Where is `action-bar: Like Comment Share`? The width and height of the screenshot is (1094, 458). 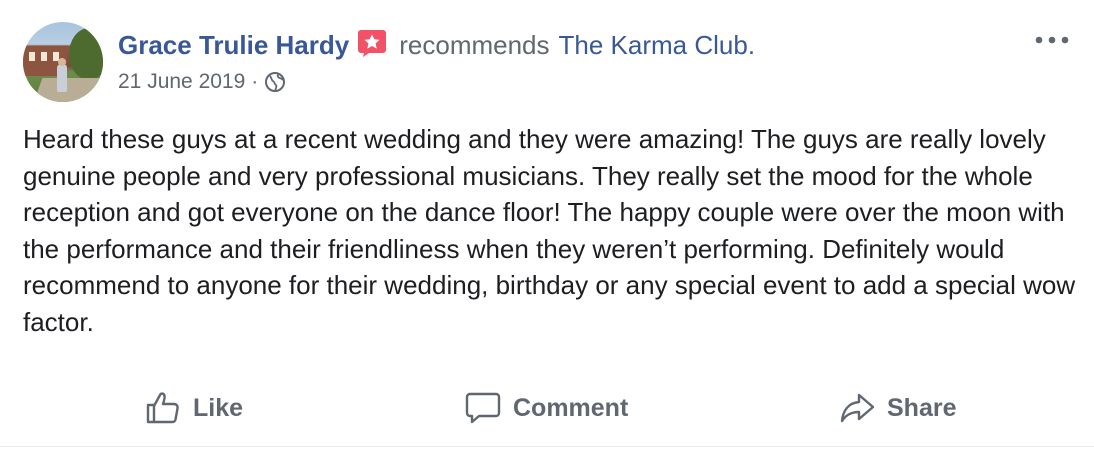
action-bar: Like Comment Share is located at coordinates (547, 408).